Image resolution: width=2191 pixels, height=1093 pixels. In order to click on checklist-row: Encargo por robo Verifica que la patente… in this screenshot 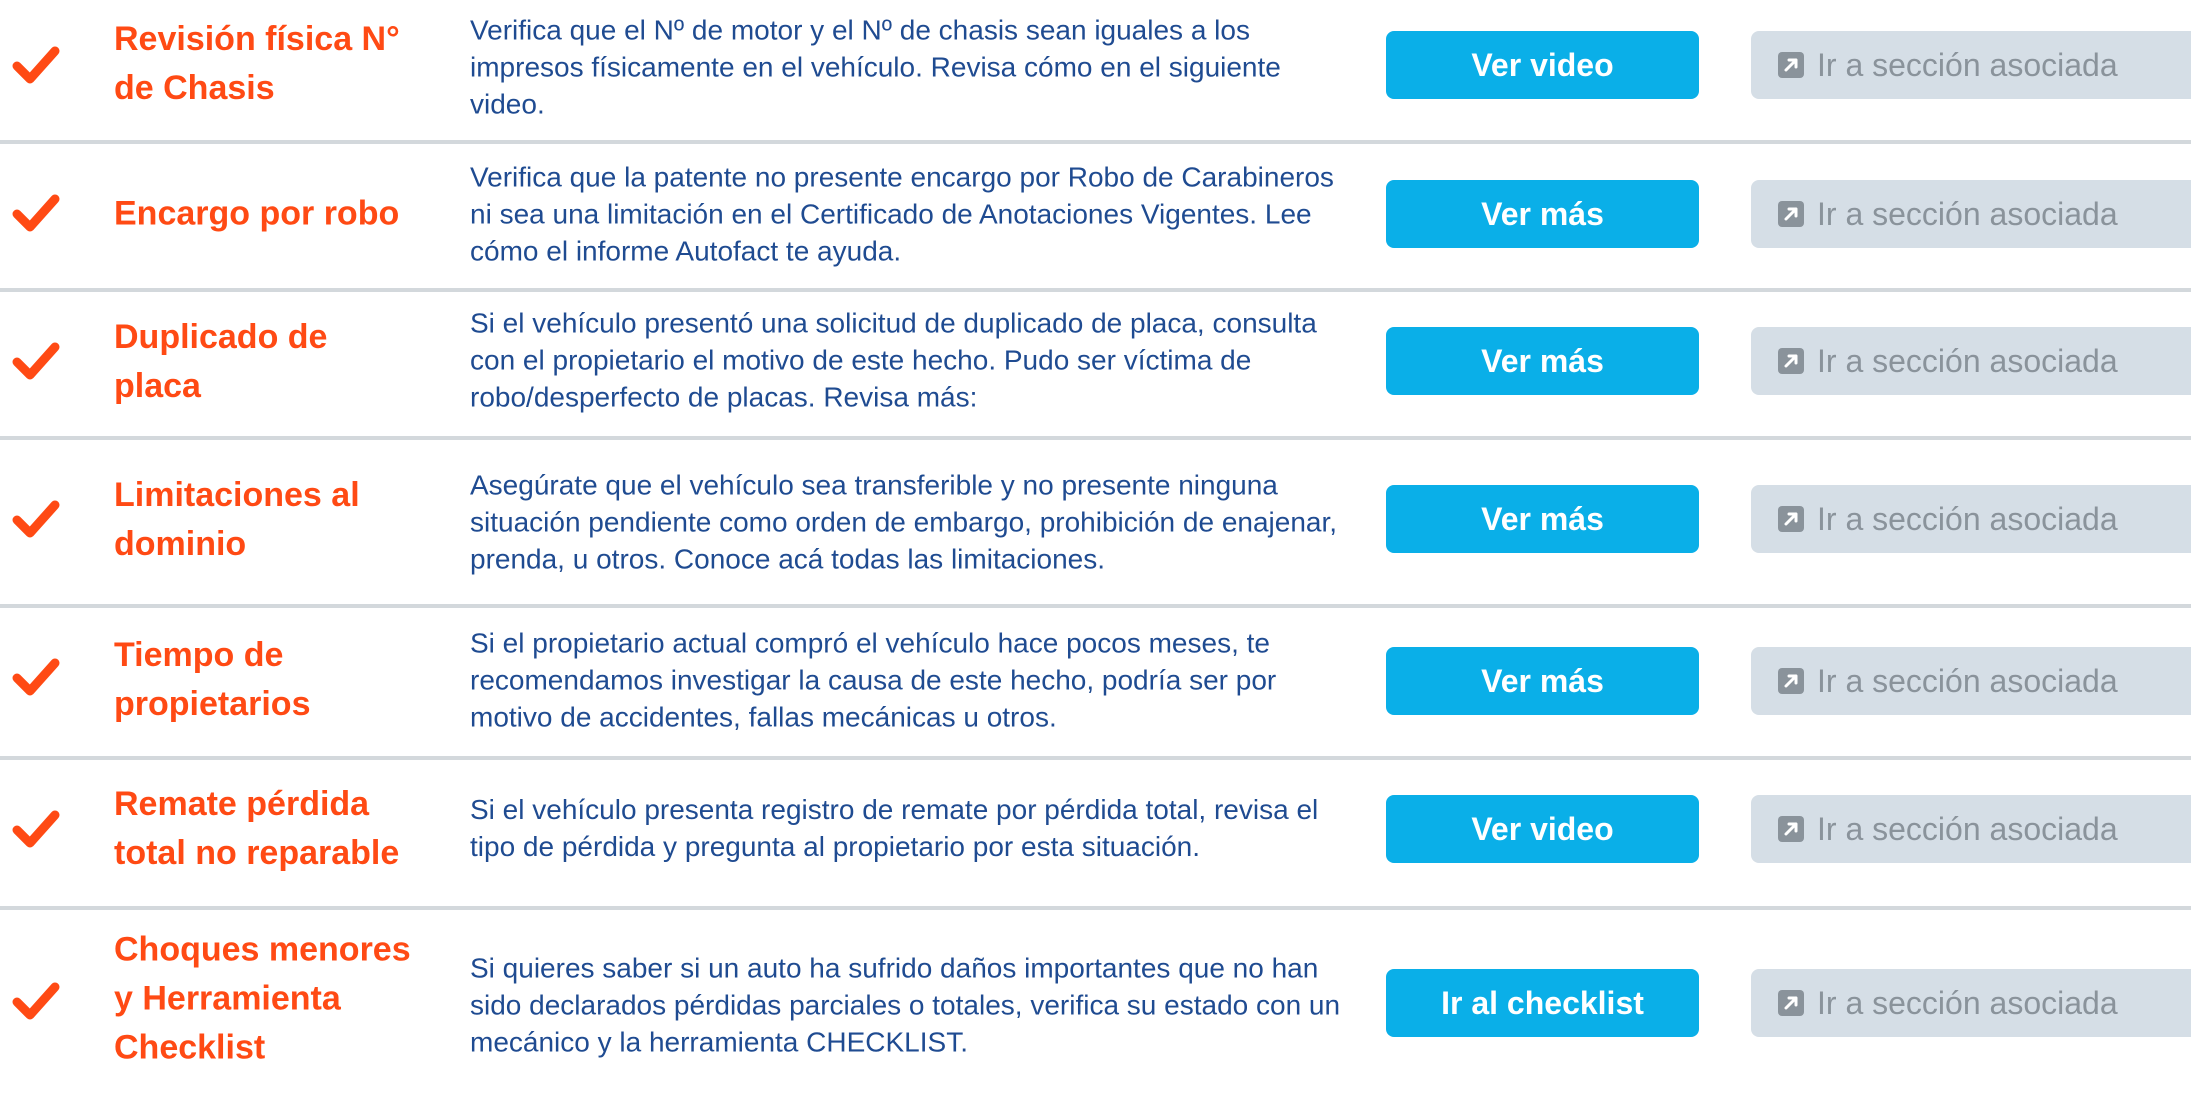, I will do `click(1095, 216)`.